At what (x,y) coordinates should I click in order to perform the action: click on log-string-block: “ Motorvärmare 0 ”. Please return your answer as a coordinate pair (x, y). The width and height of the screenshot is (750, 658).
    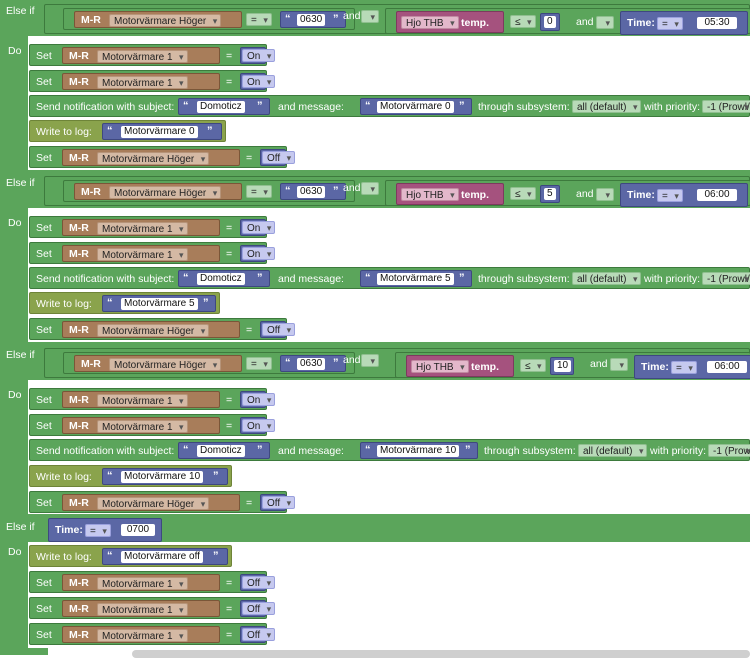
    Looking at the image, I should click on (162, 131).